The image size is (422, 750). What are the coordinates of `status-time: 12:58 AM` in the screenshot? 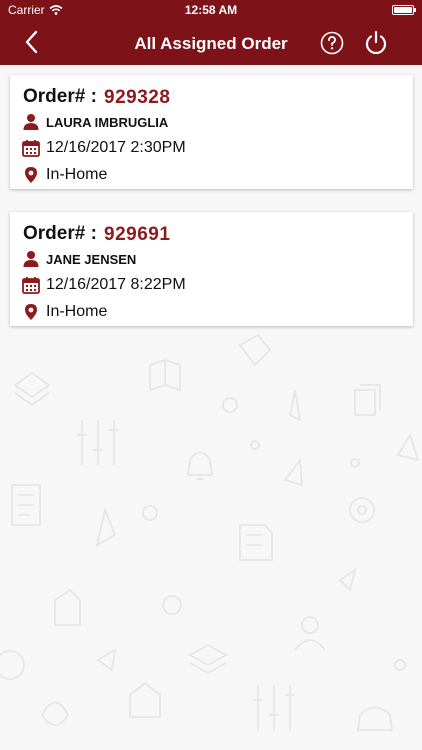 It's located at (211, 10).